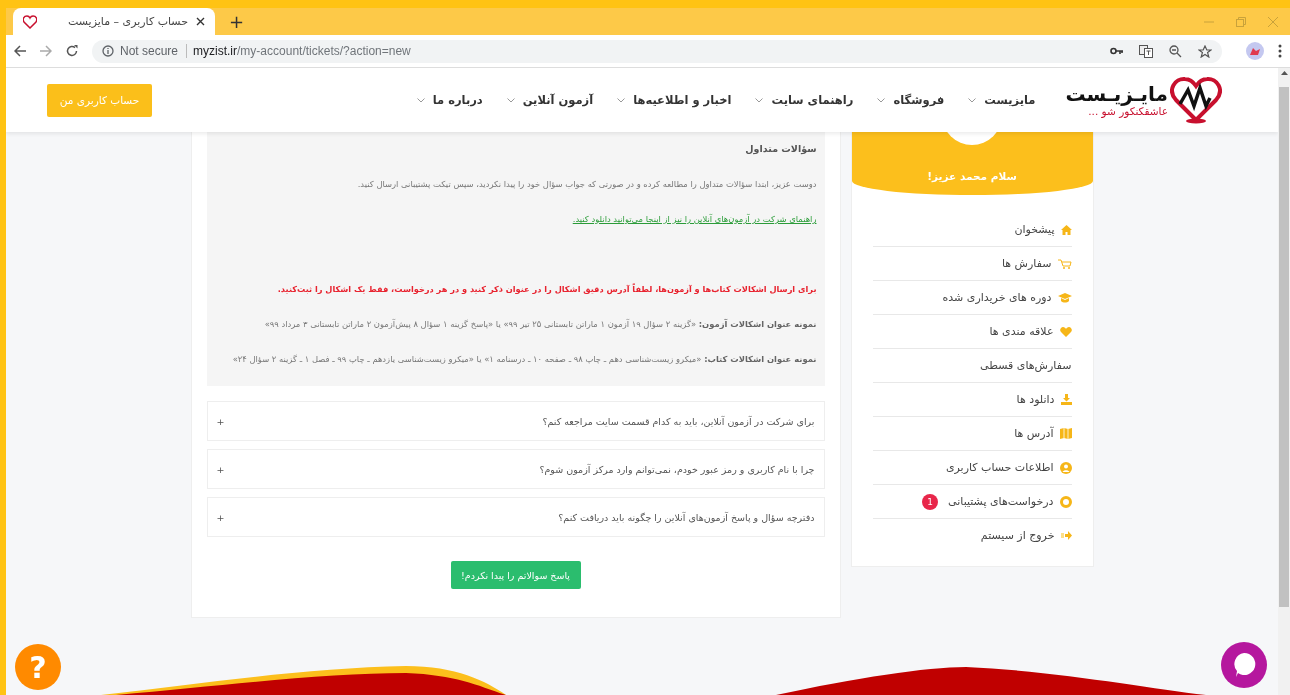 Image resolution: width=1290 pixels, height=695 pixels. I want to click on translate-icon, so click(1146, 51).